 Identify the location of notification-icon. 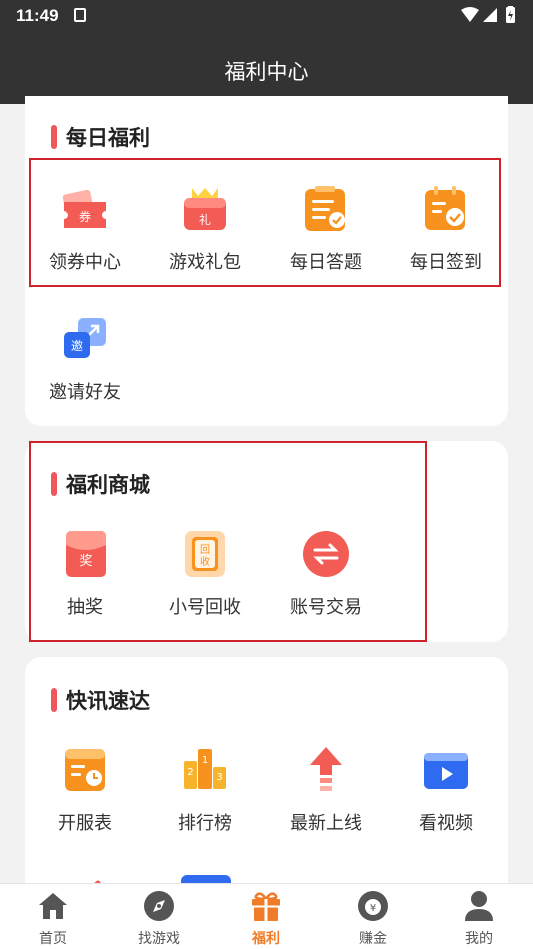
(80, 15).